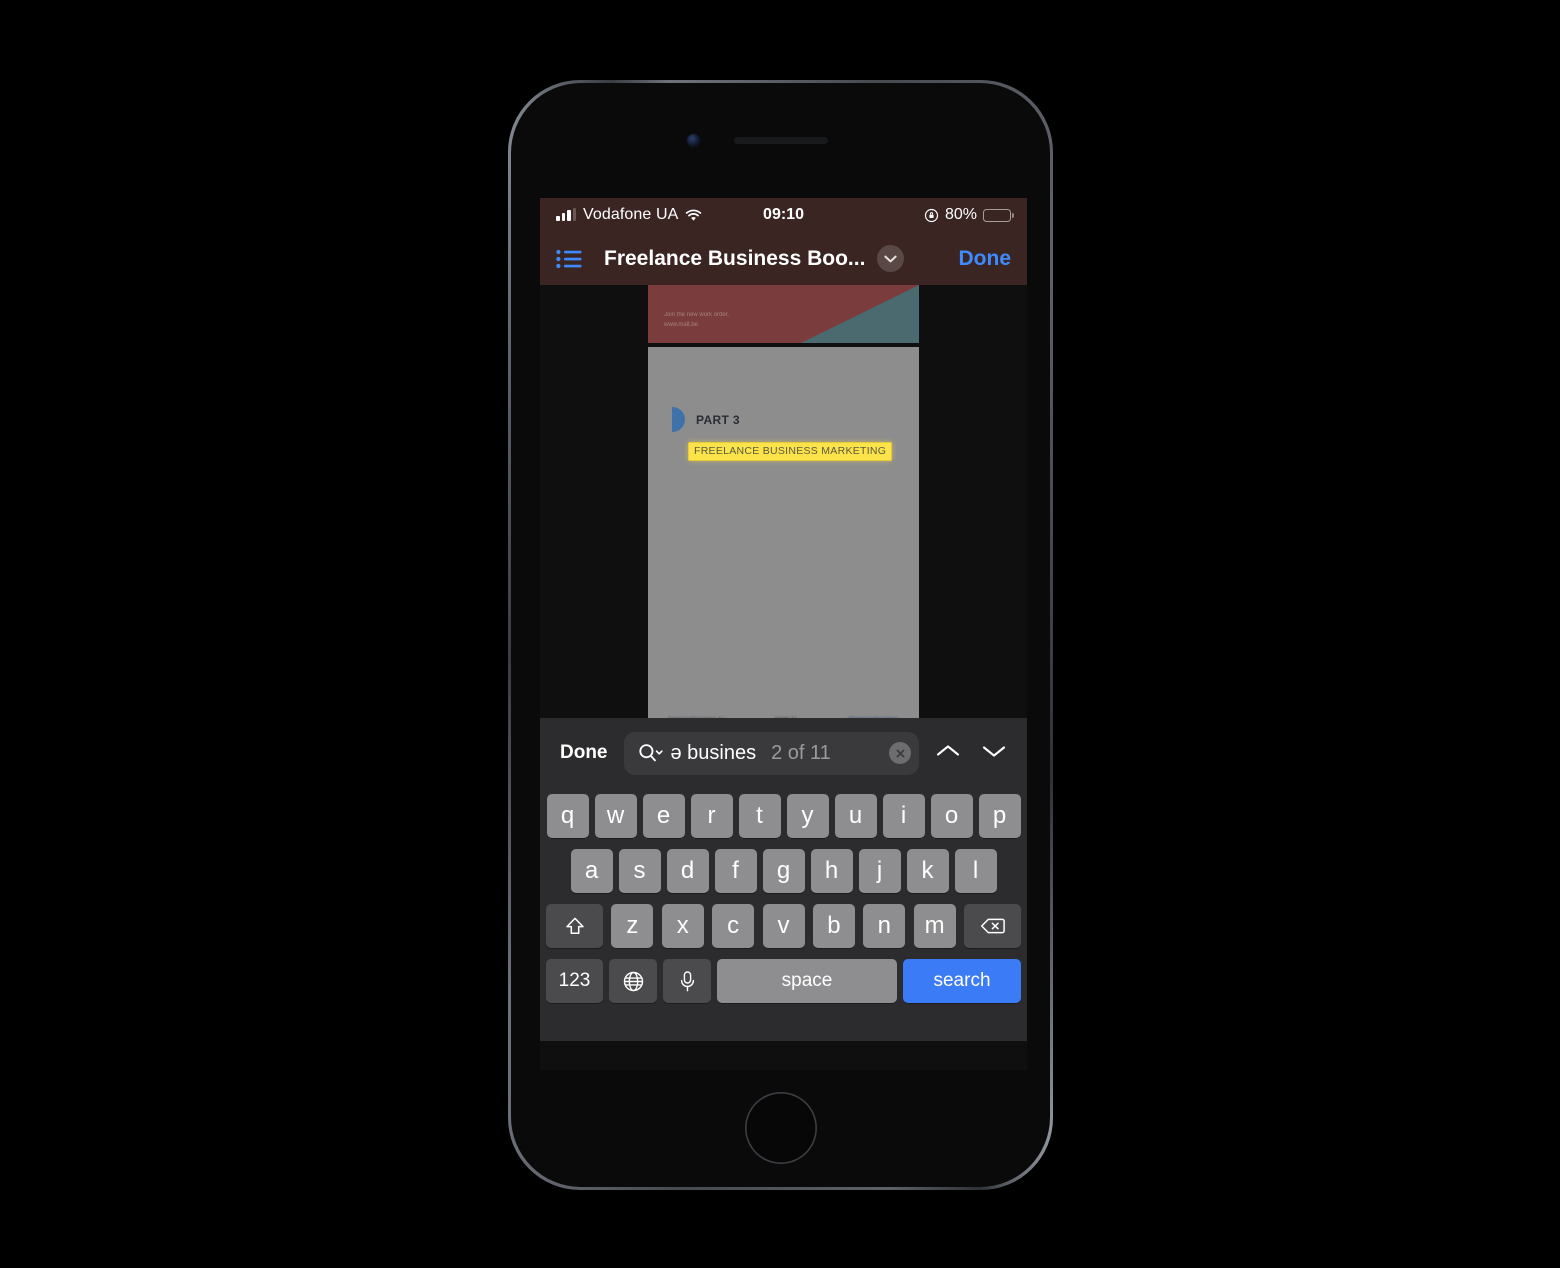  I want to click on battery-icon, so click(998, 215).